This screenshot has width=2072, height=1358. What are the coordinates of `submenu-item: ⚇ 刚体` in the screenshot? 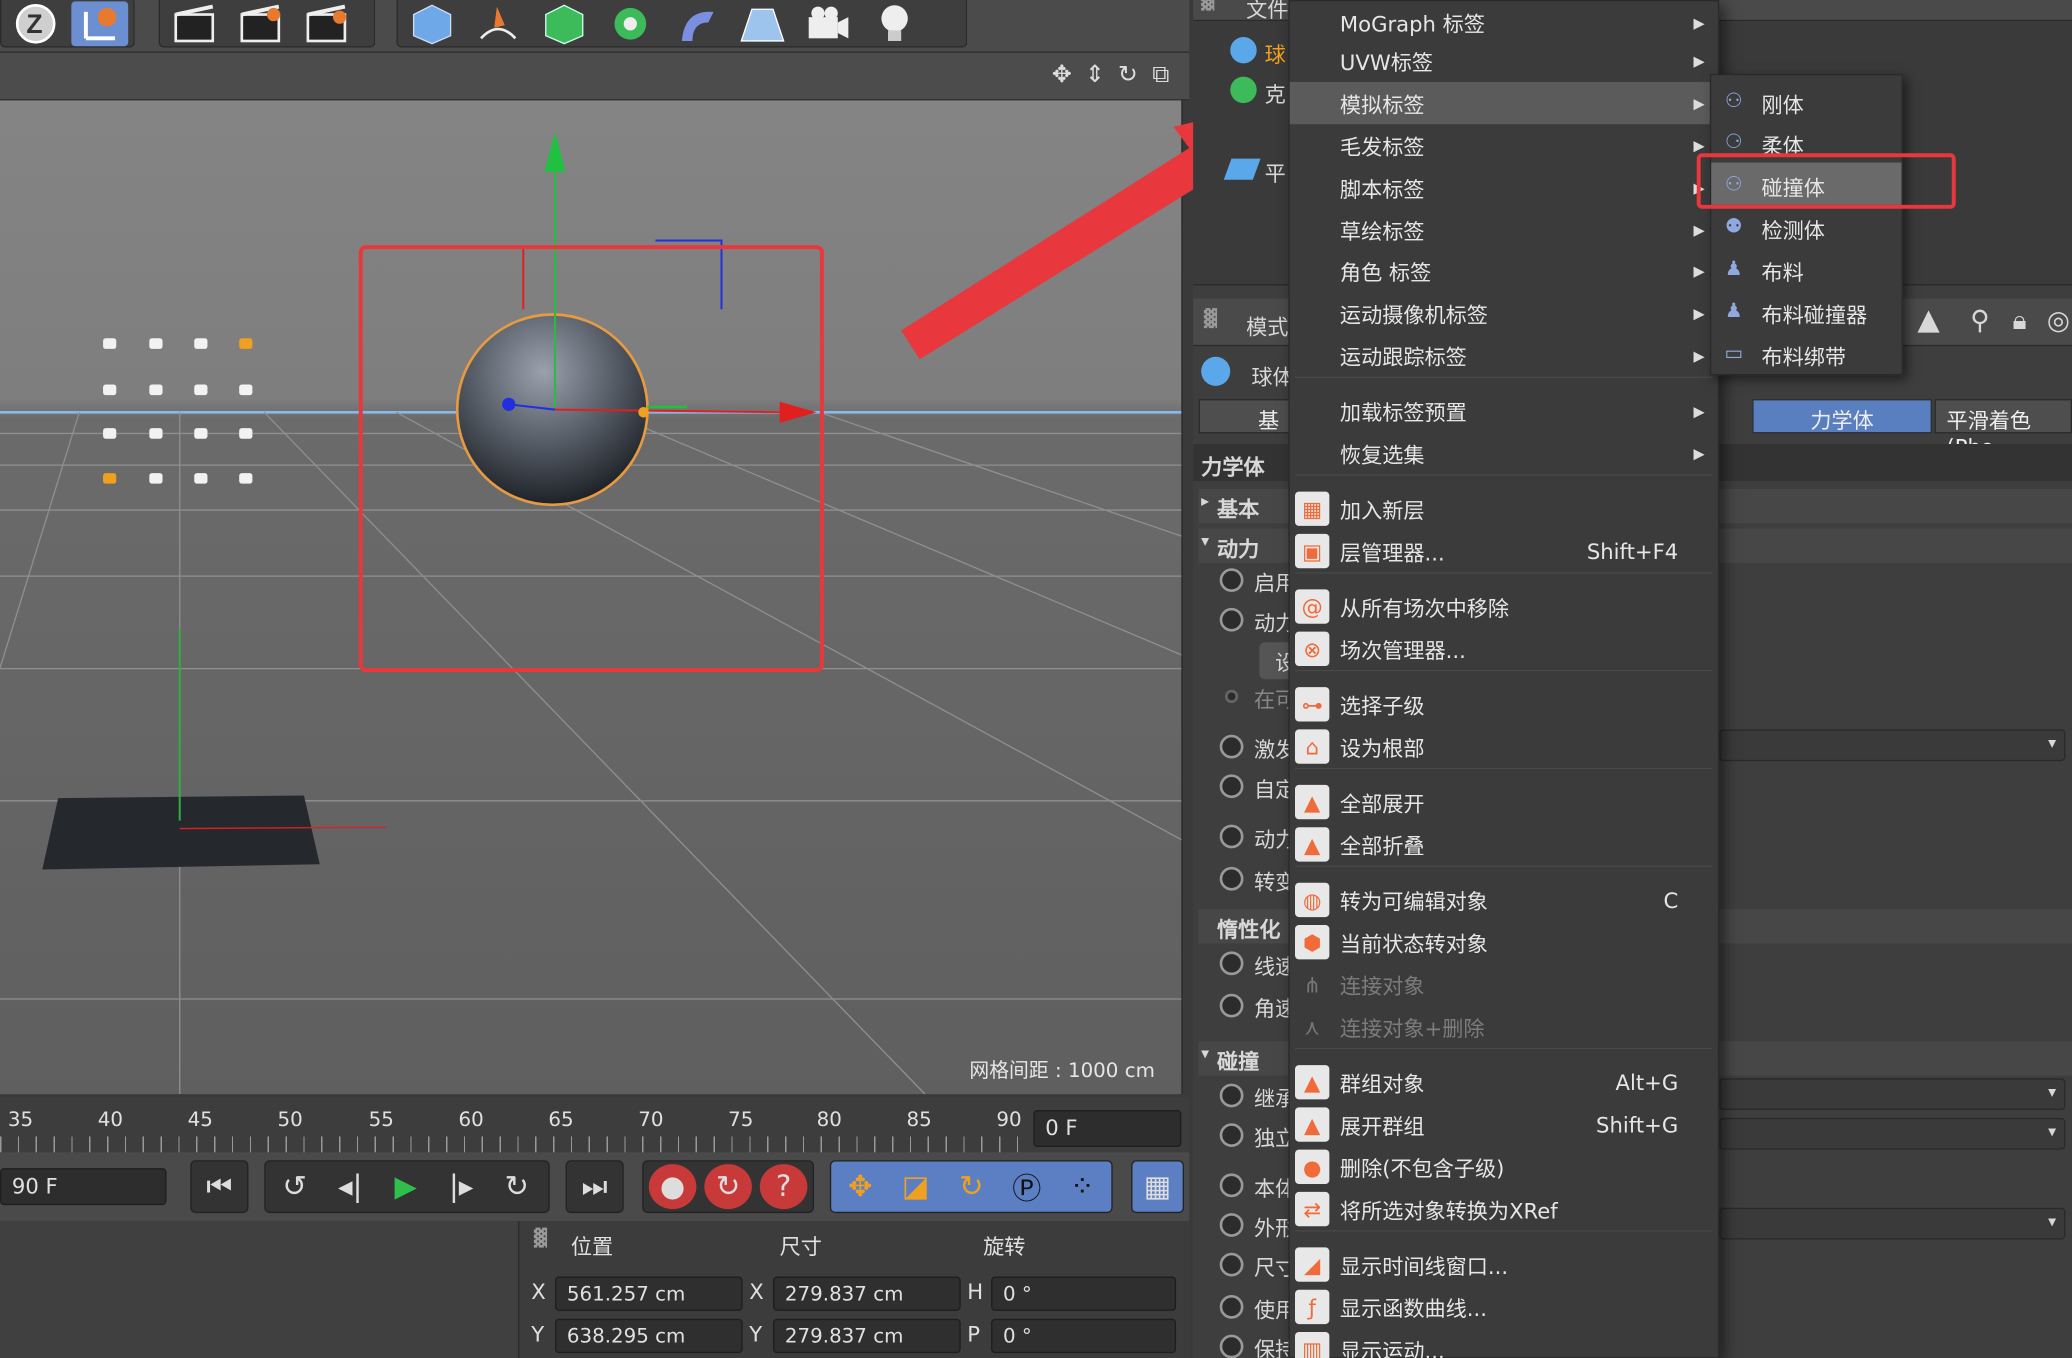 It's located at (1806, 100).